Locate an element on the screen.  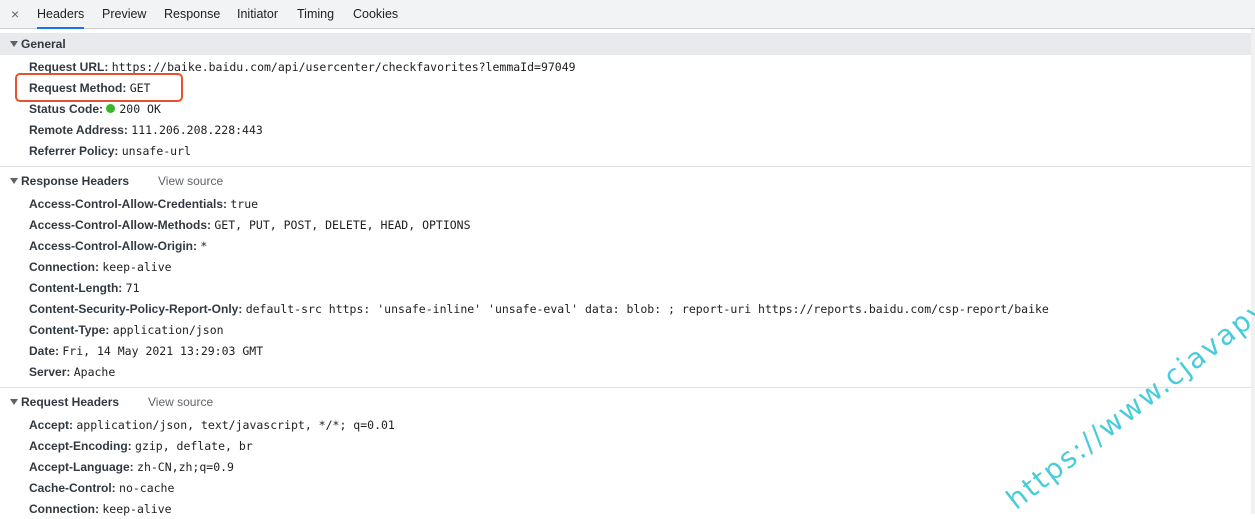
header-value: 71 is located at coordinates (132, 288).